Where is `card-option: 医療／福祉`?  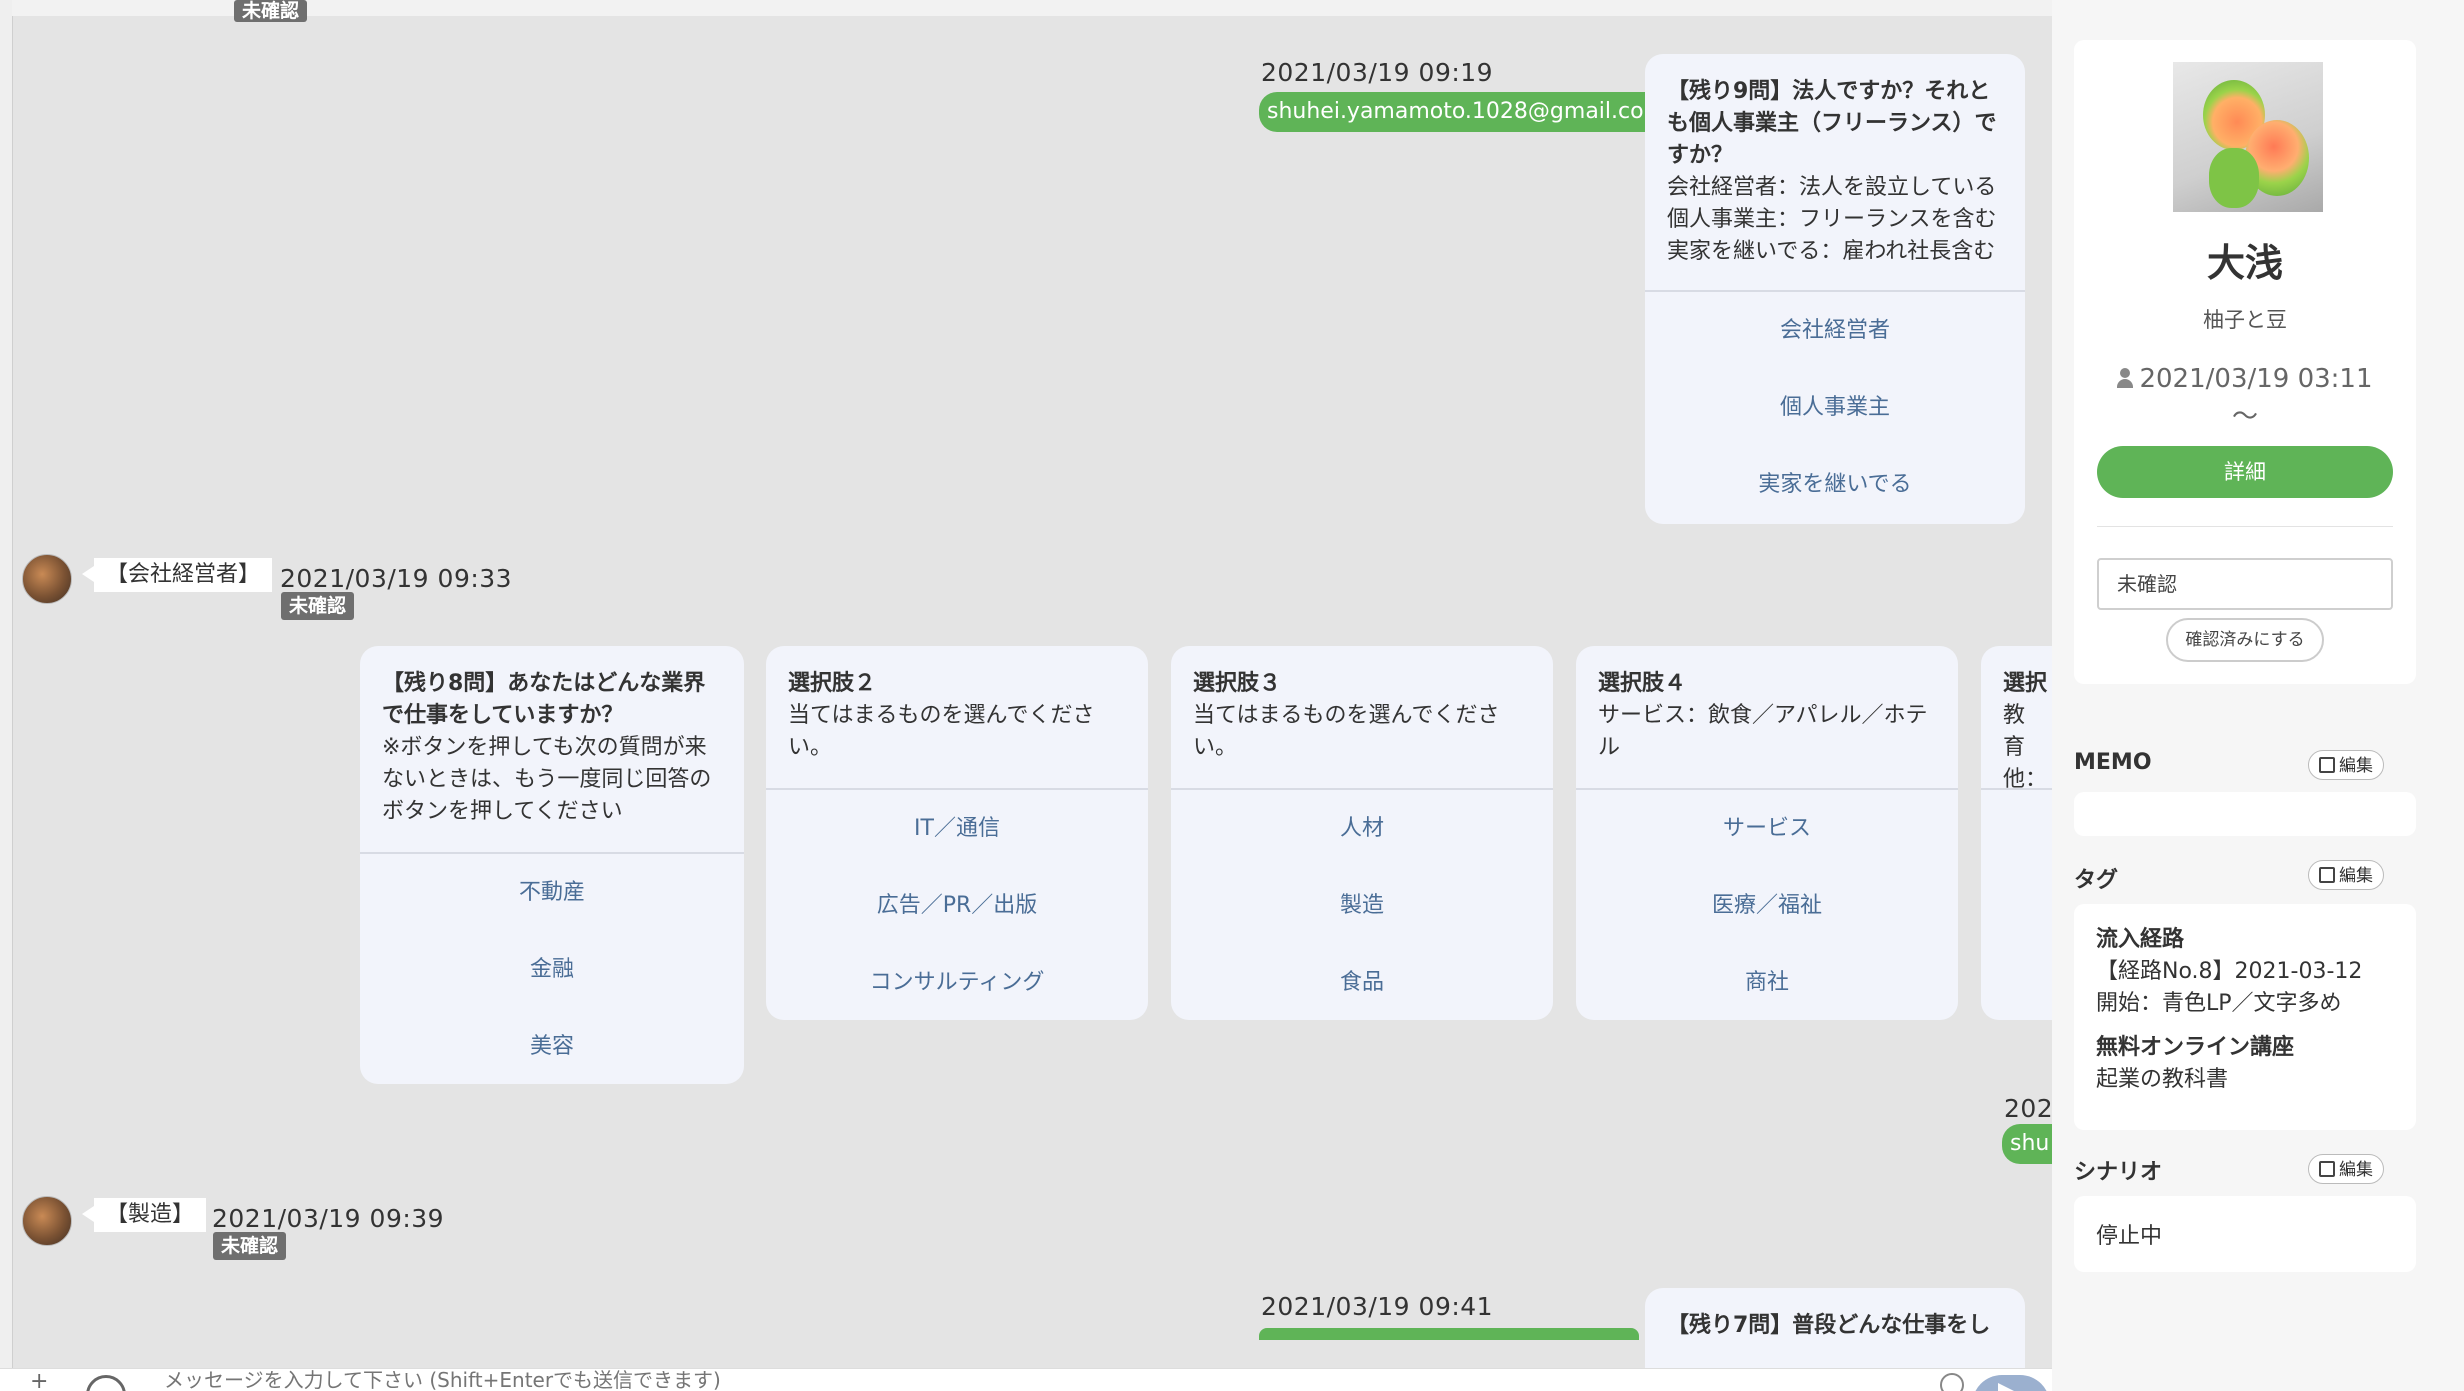
card-option: 医療／福祉 is located at coordinates (1767, 905).